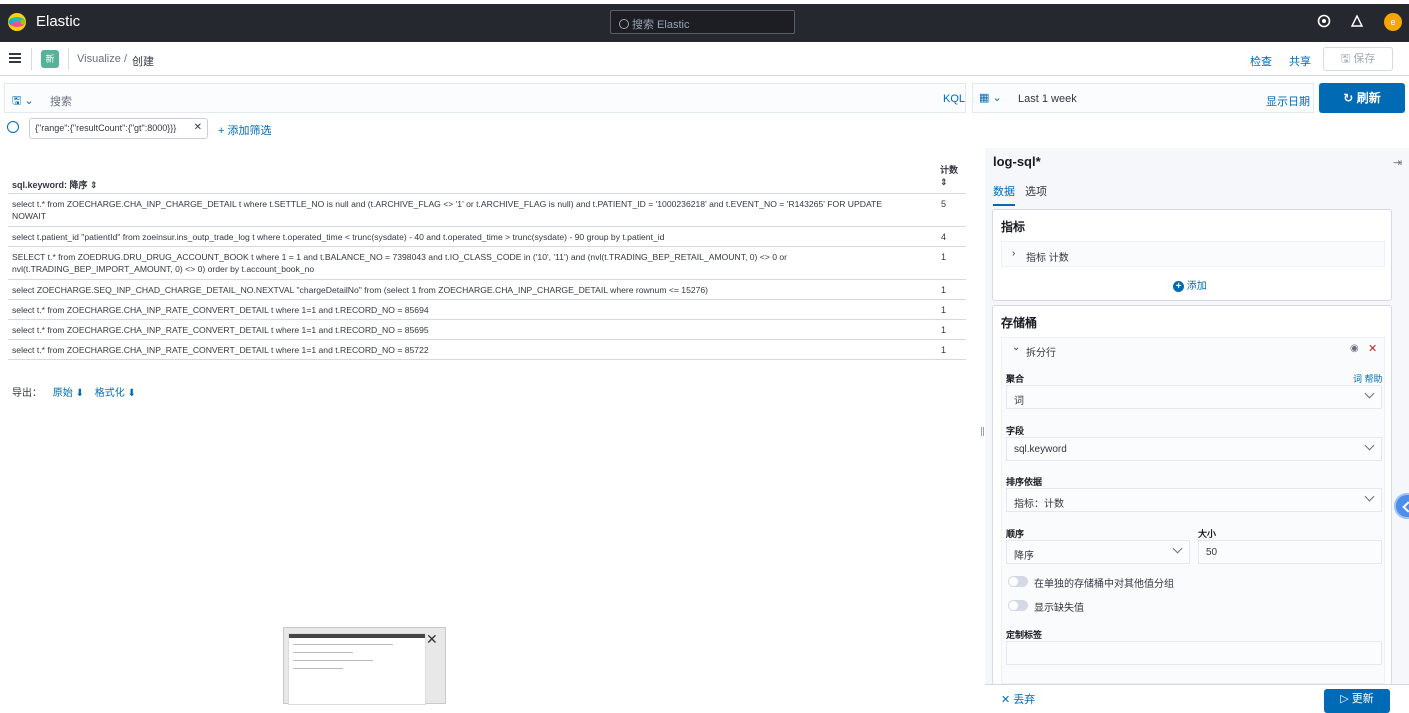  Describe the element at coordinates (982, 431) in the screenshot. I see `resize-handle` at that location.